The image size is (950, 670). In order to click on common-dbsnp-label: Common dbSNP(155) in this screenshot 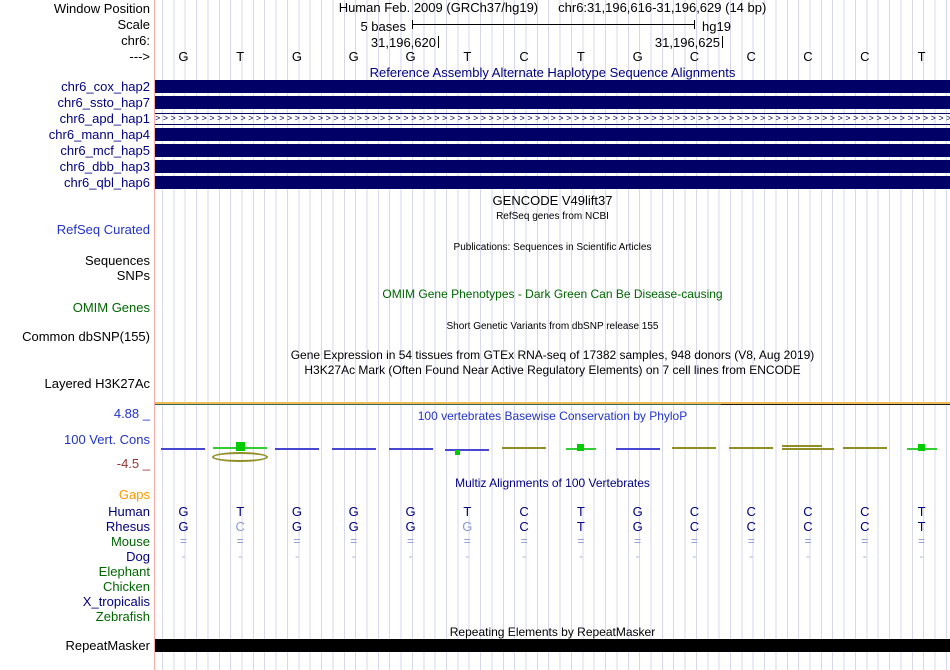, I will do `click(75, 336)`.